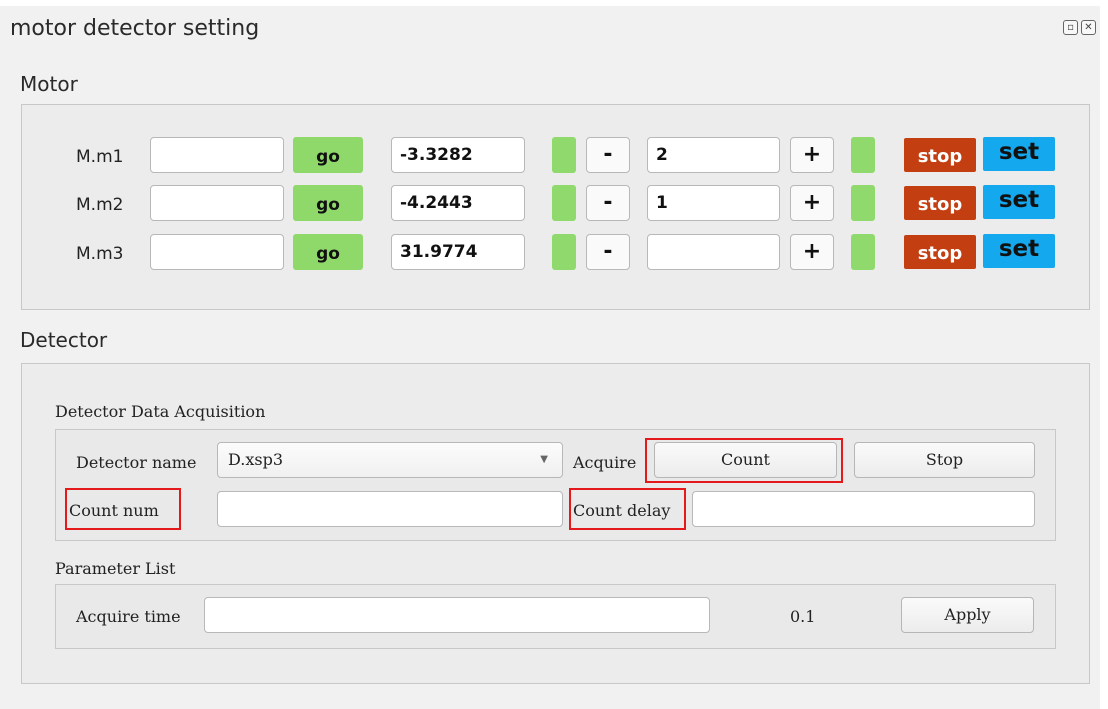 Image resolution: width=1108 pixels, height=709 pixels. Describe the element at coordinates (64, 340) in the screenshot. I see `detector-section-label: Detector` at that location.